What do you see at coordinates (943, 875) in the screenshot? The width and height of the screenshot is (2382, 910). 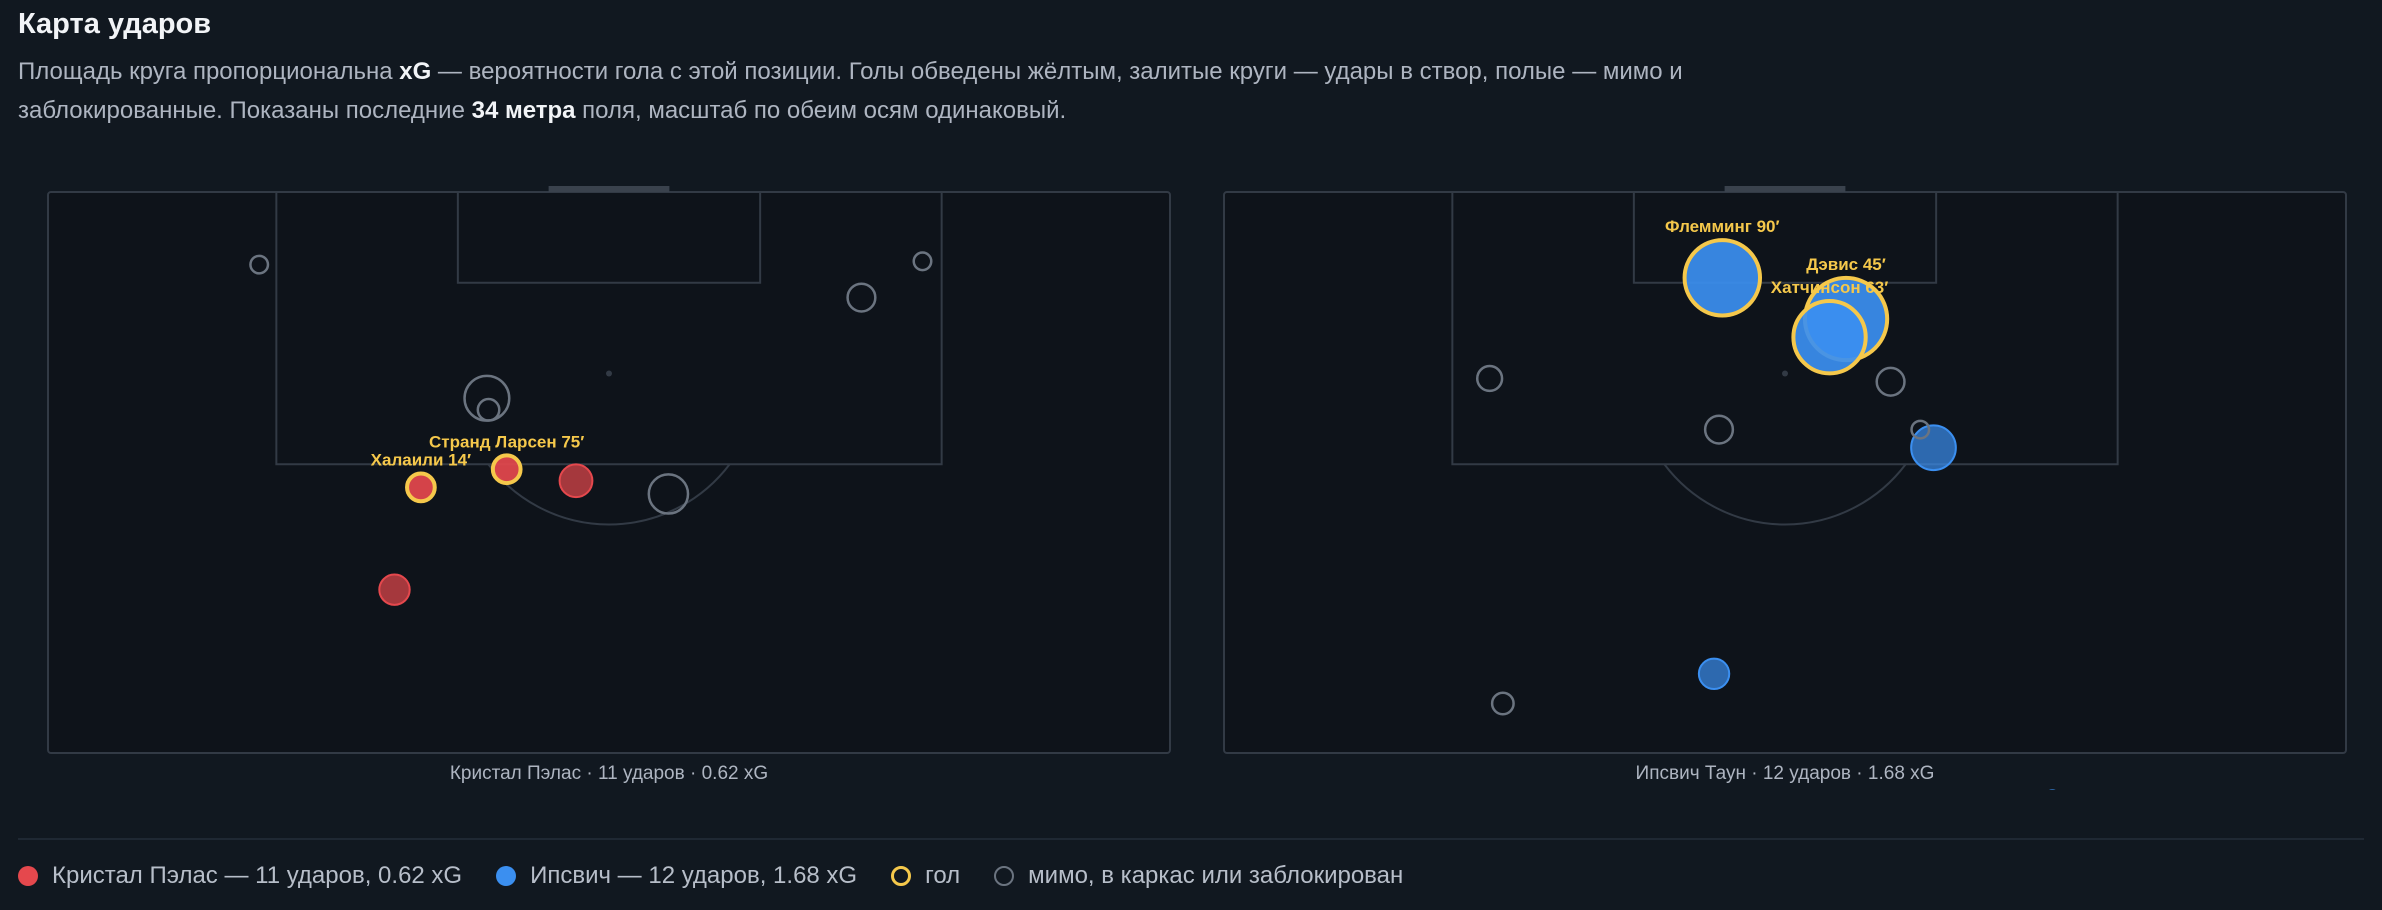 I see `legend-label-goal: гол` at bounding box center [943, 875].